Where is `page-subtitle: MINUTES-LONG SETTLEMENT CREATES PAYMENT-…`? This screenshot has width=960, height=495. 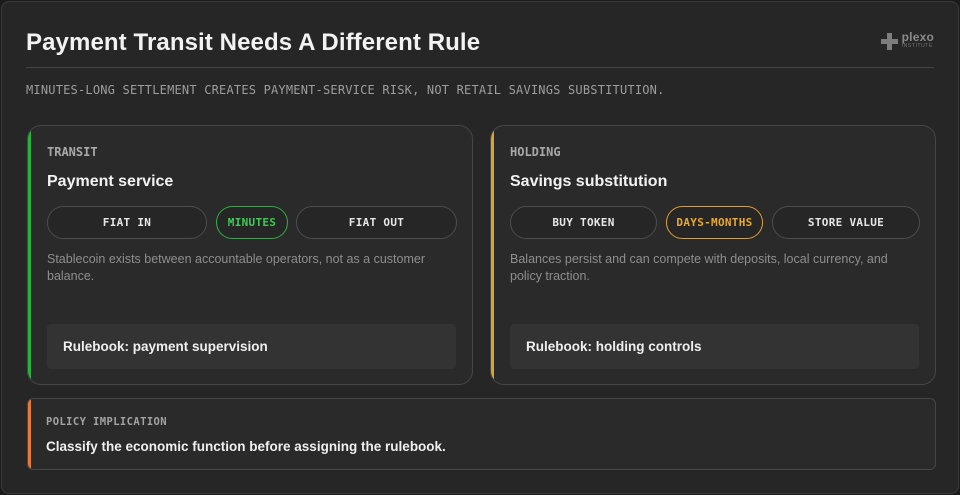 page-subtitle: MINUTES-LONG SETTLEMENT CREATES PAYMENT-… is located at coordinates (345, 90).